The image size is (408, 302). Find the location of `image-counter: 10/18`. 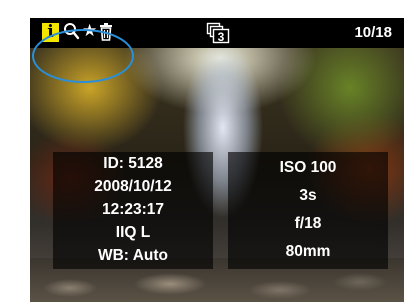

image-counter: 10/18 is located at coordinates (373, 32).